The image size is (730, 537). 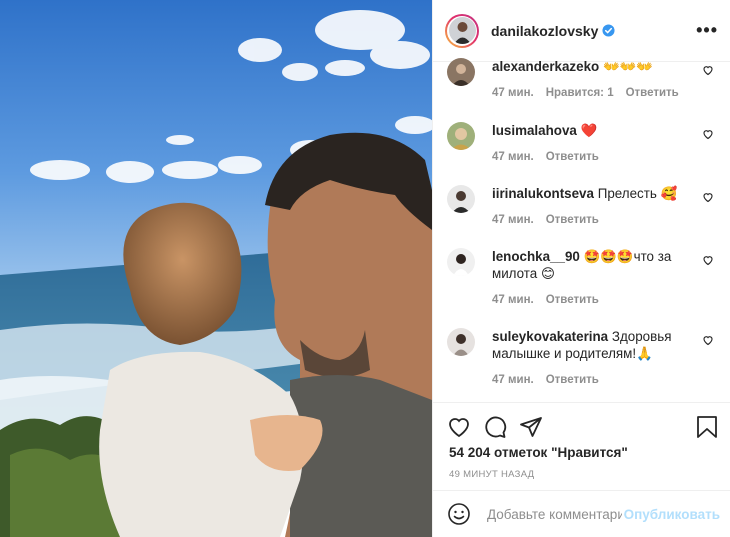 What do you see at coordinates (608, 30) in the screenshot?
I see `verified-badge-icon` at bounding box center [608, 30].